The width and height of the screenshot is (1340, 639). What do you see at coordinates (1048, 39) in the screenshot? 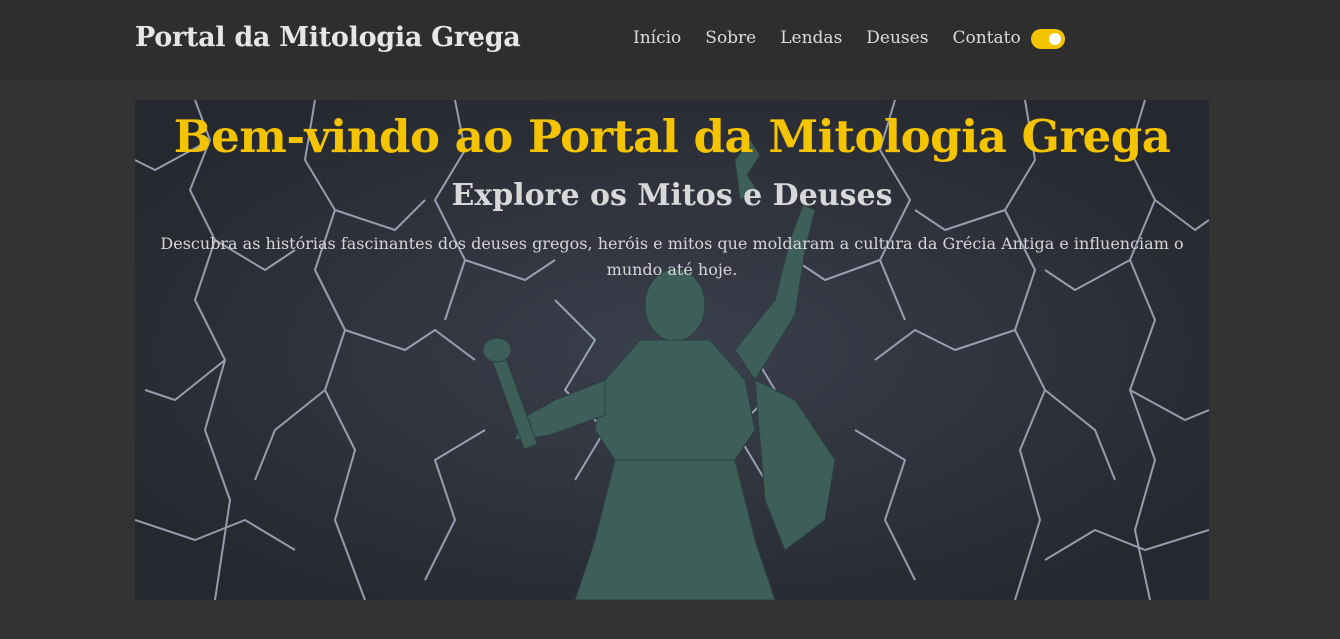
I see `theme-toggle` at bounding box center [1048, 39].